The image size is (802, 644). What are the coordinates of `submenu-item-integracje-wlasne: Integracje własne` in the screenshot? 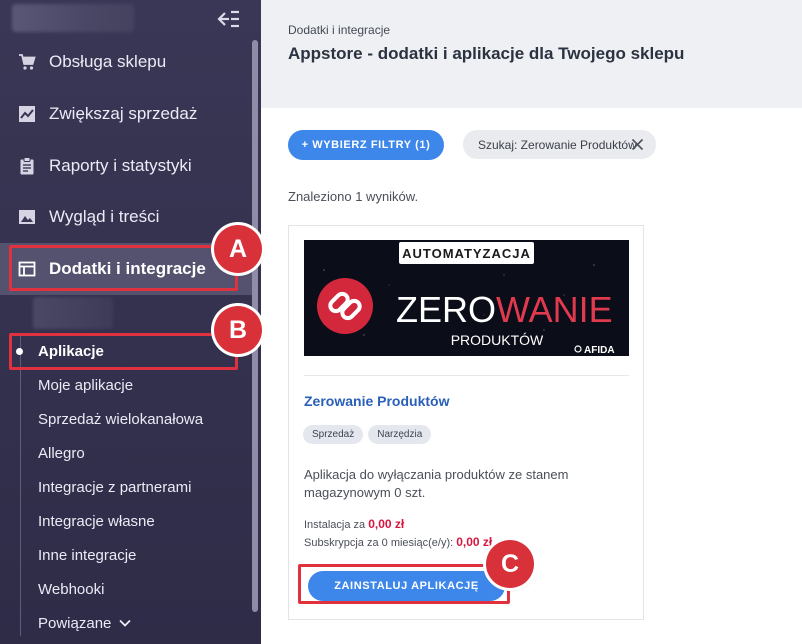 It's located at (96, 521).